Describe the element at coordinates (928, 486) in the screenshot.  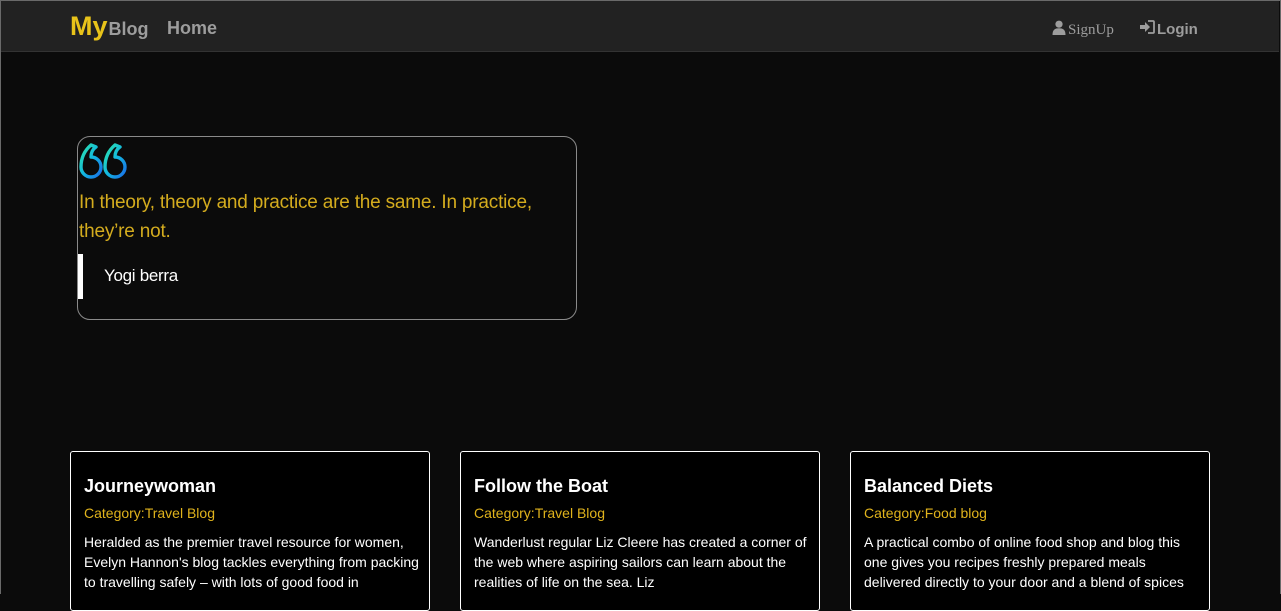
I see `blog-card-title: Balanced Diets` at that location.